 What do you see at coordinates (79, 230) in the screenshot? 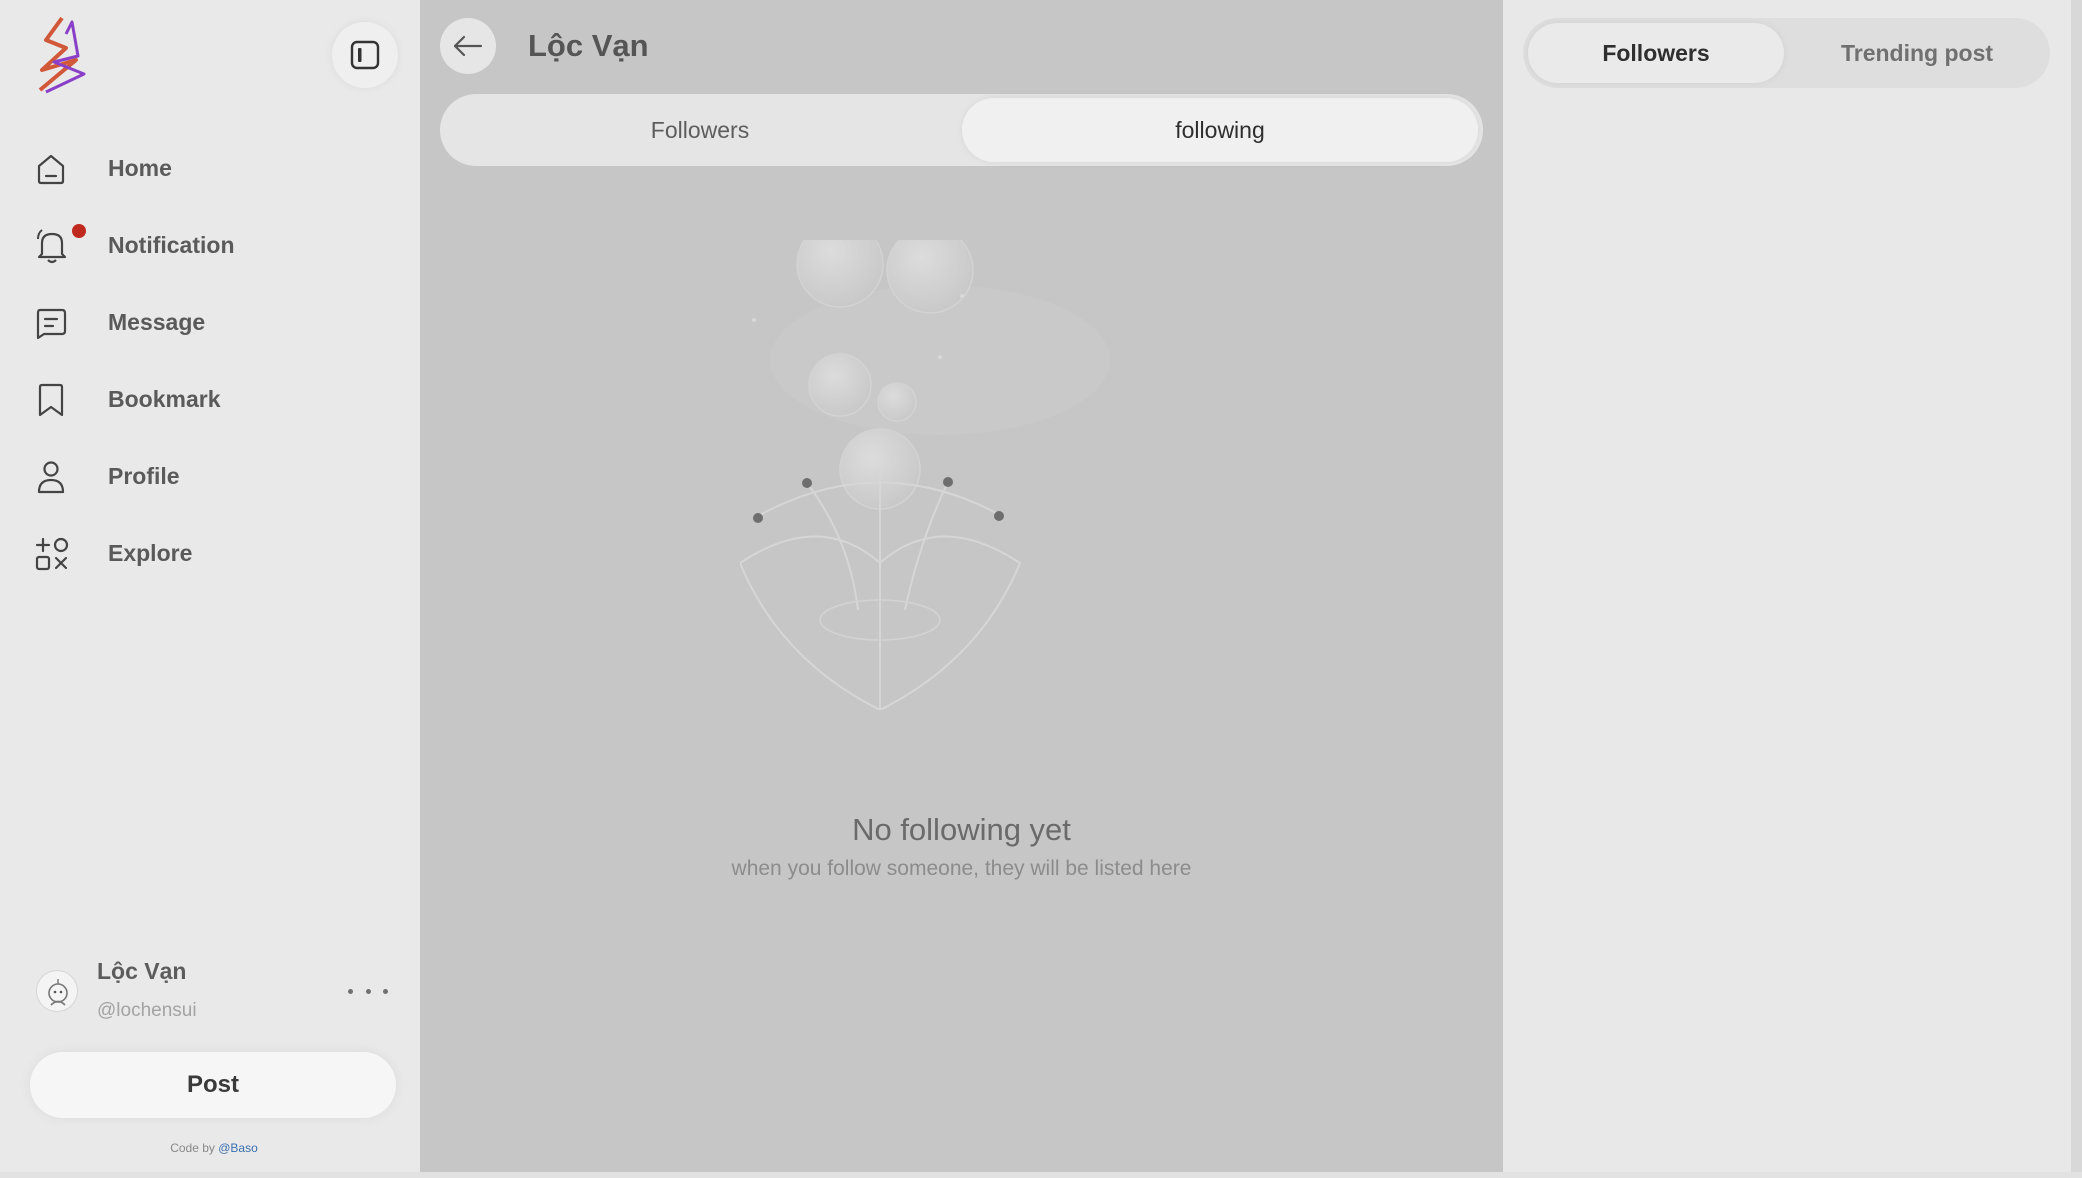
I see `notification-badge` at bounding box center [79, 230].